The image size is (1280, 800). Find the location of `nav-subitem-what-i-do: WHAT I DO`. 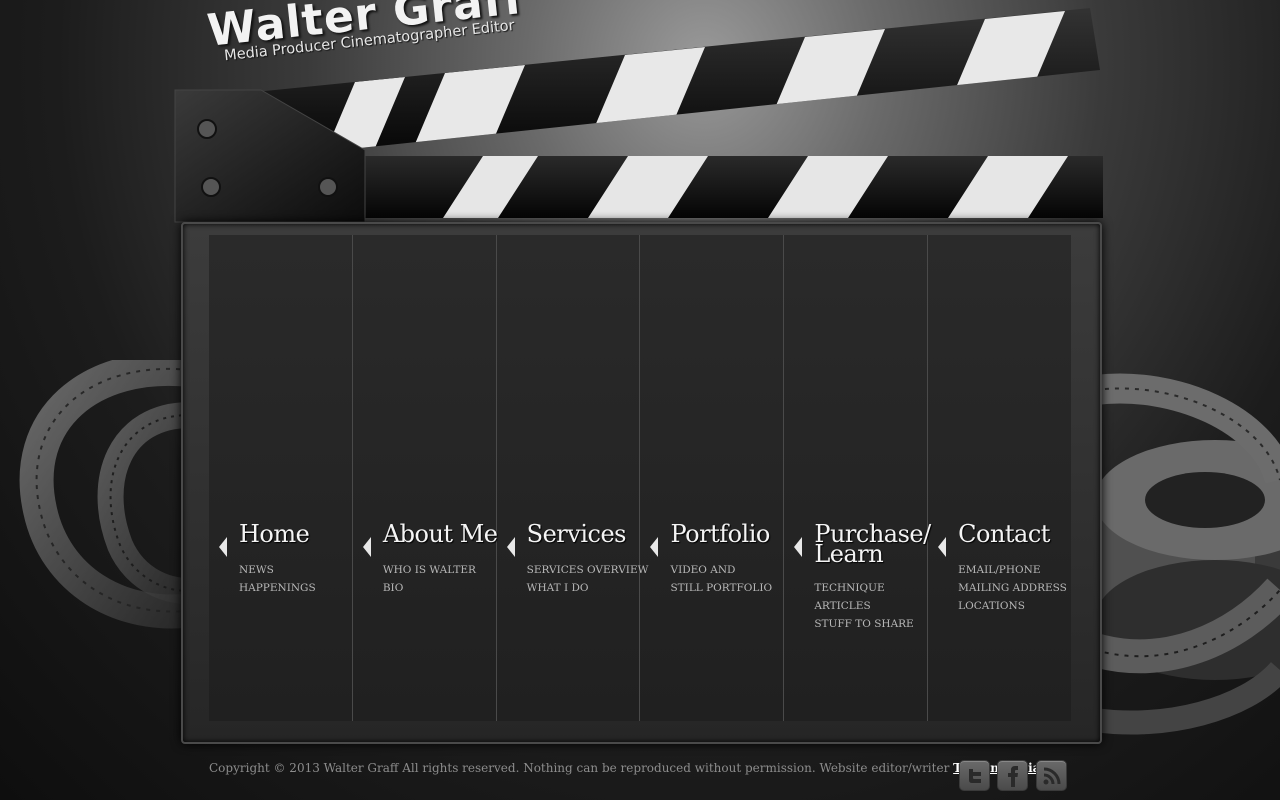

nav-subitem-what-i-do: WHAT I DO is located at coordinates (588, 588).